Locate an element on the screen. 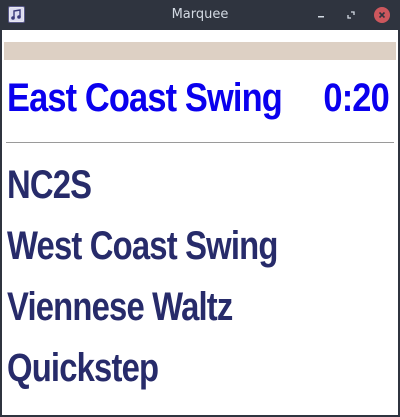 The width and height of the screenshot is (400, 417). current-dance: East Coast Swing is located at coordinates (145, 98).